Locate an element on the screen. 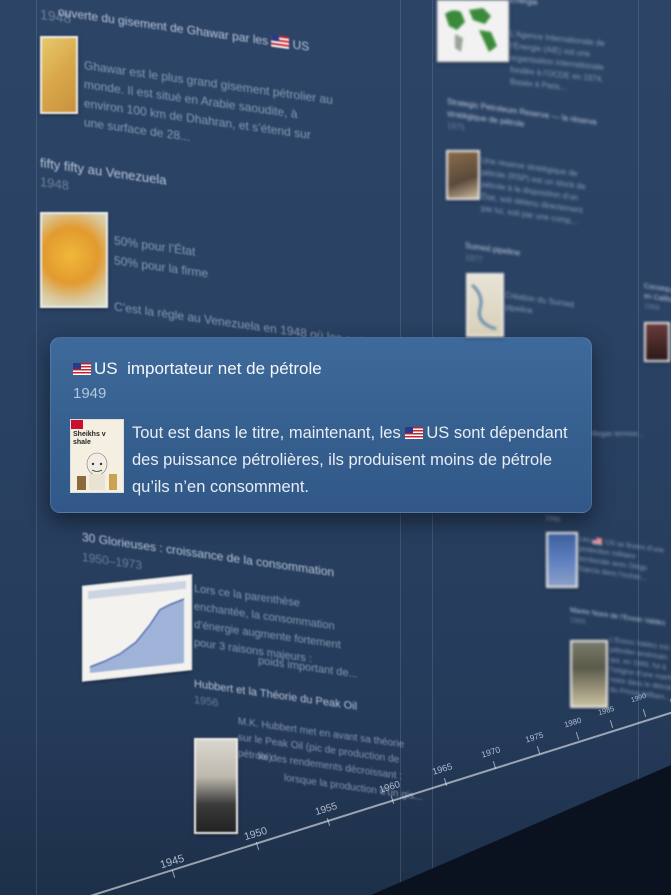 The image size is (671, 895). california-photo-thumbnail is located at coordinates (657, 342).